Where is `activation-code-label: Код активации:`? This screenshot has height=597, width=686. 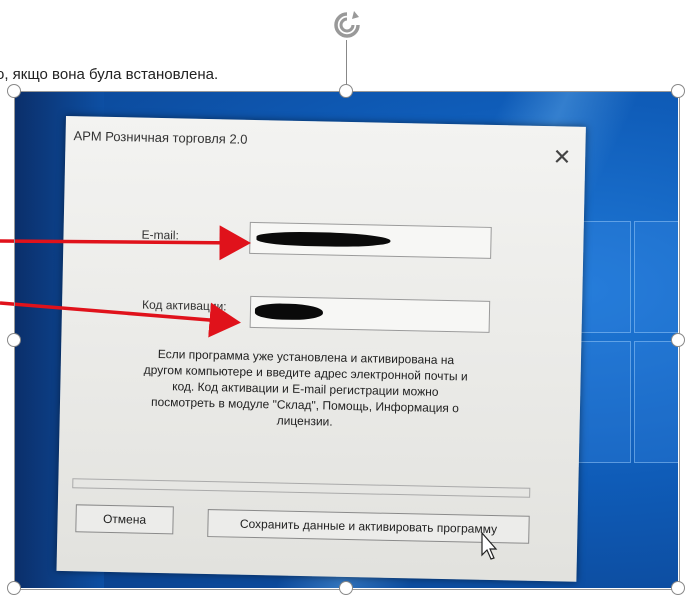 activation-code-label: Код активации: is located at coordinates (184, 305).